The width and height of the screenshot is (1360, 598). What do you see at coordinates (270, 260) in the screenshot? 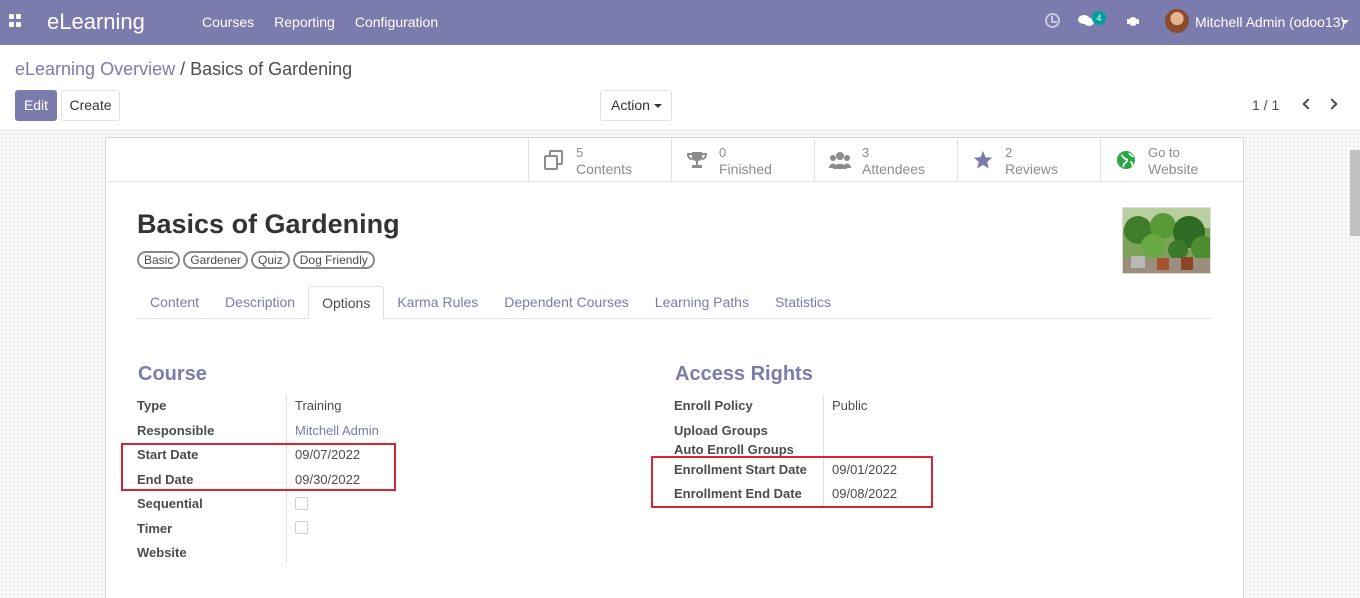
I see `tag-badge: Quiz` at bounding box center [270, 260].